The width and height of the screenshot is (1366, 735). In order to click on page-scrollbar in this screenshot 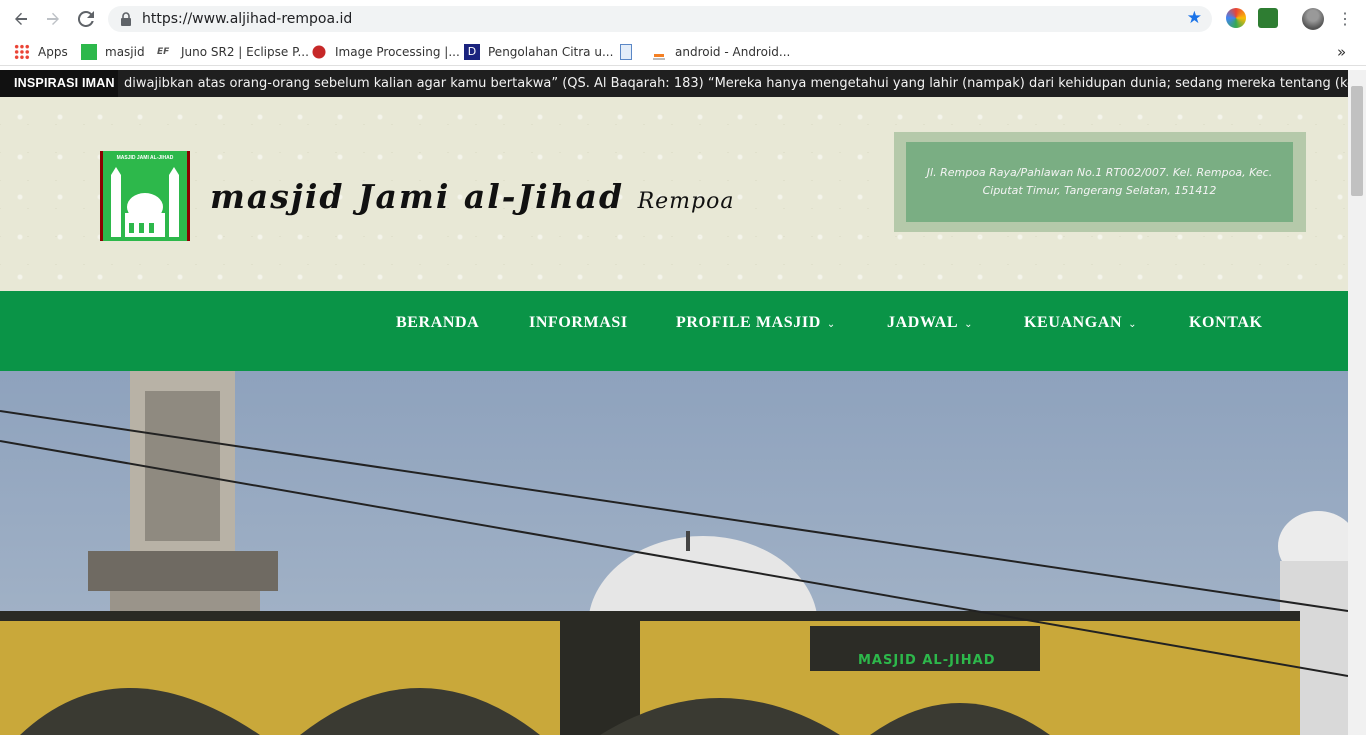, I will do `click(1357, 402)`.